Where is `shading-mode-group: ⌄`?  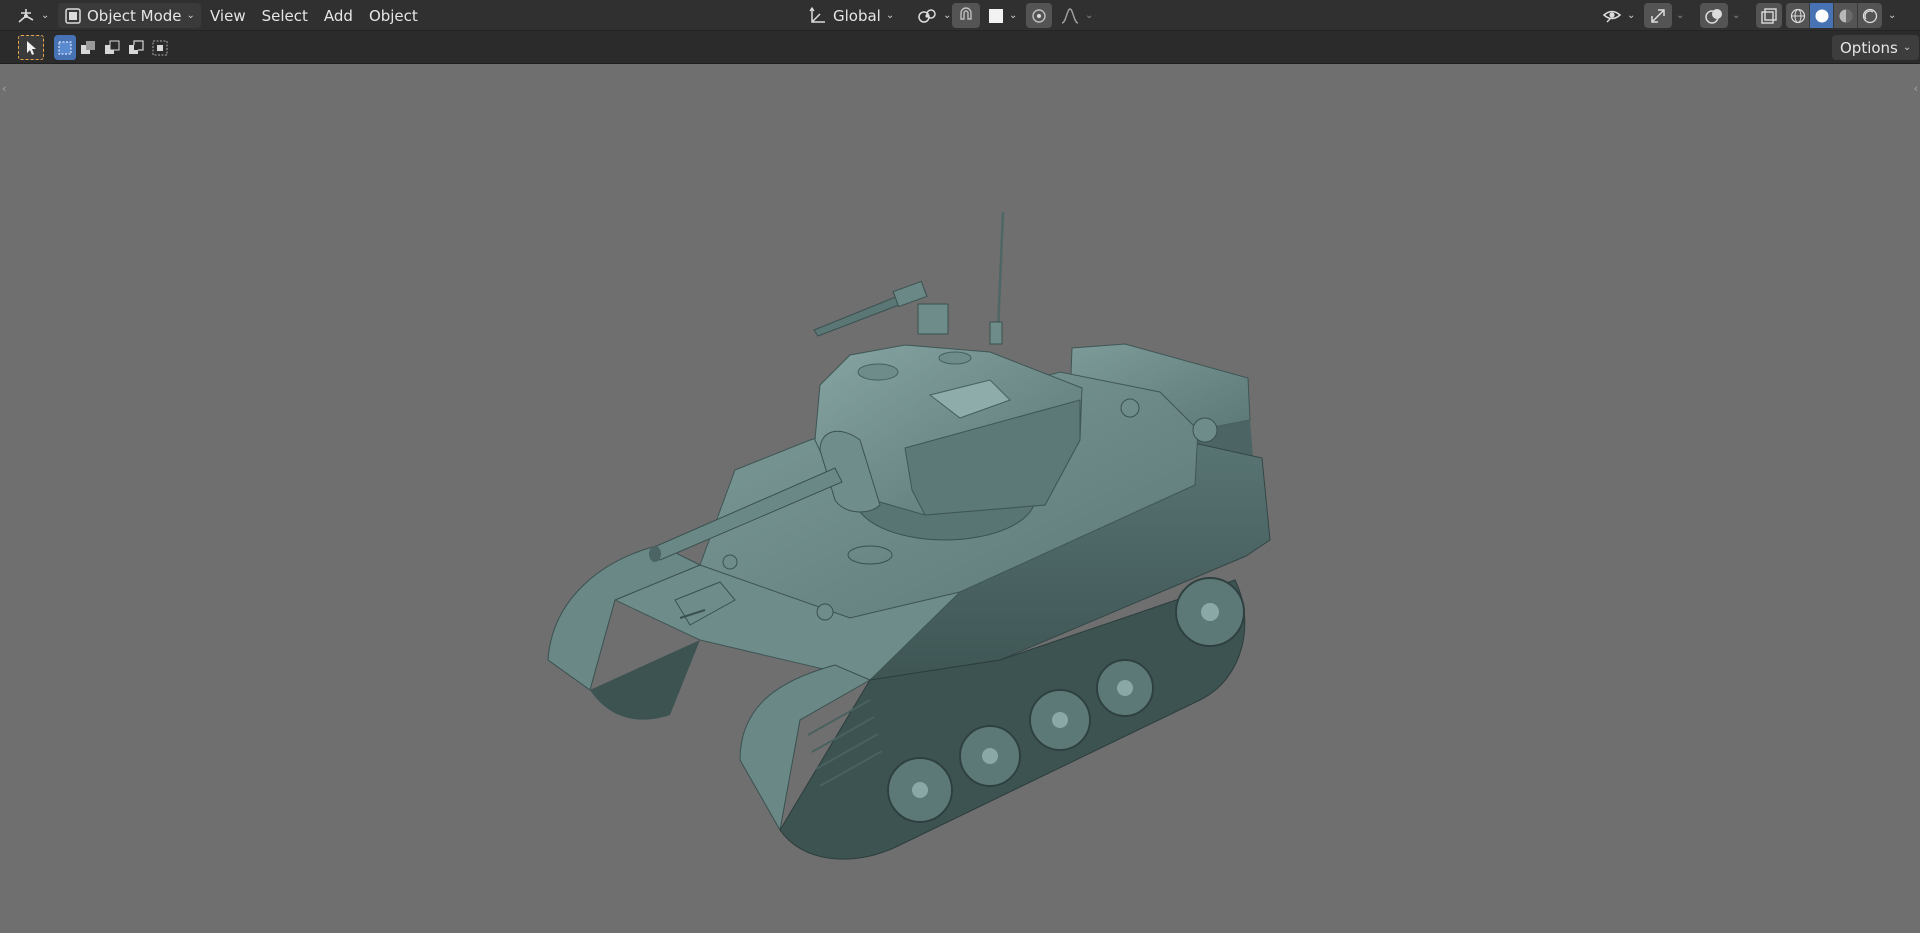
shading-mode-group: ⌄ is located at coordinates (1841, 15).